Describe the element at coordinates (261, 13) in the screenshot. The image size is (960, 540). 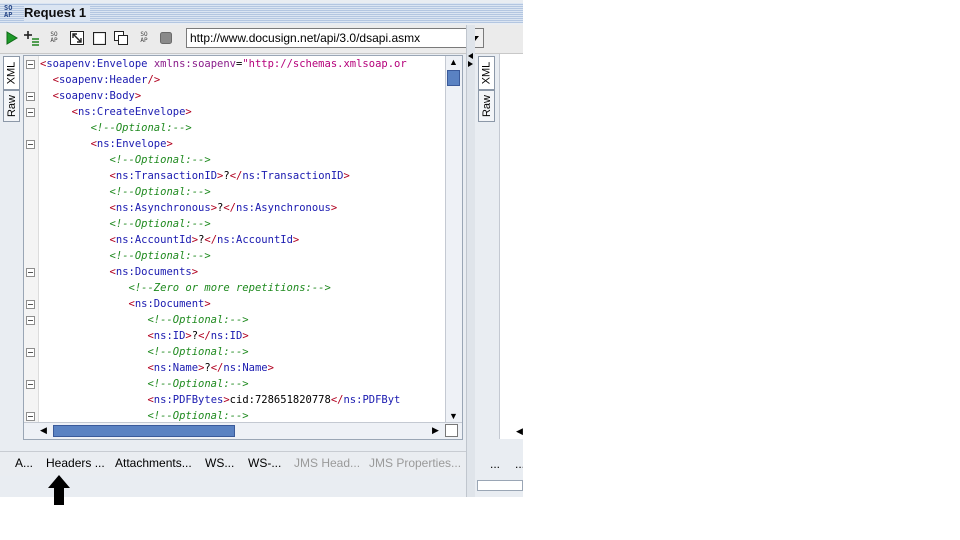
I see `title-bar: SO AP Request 1` at that location.